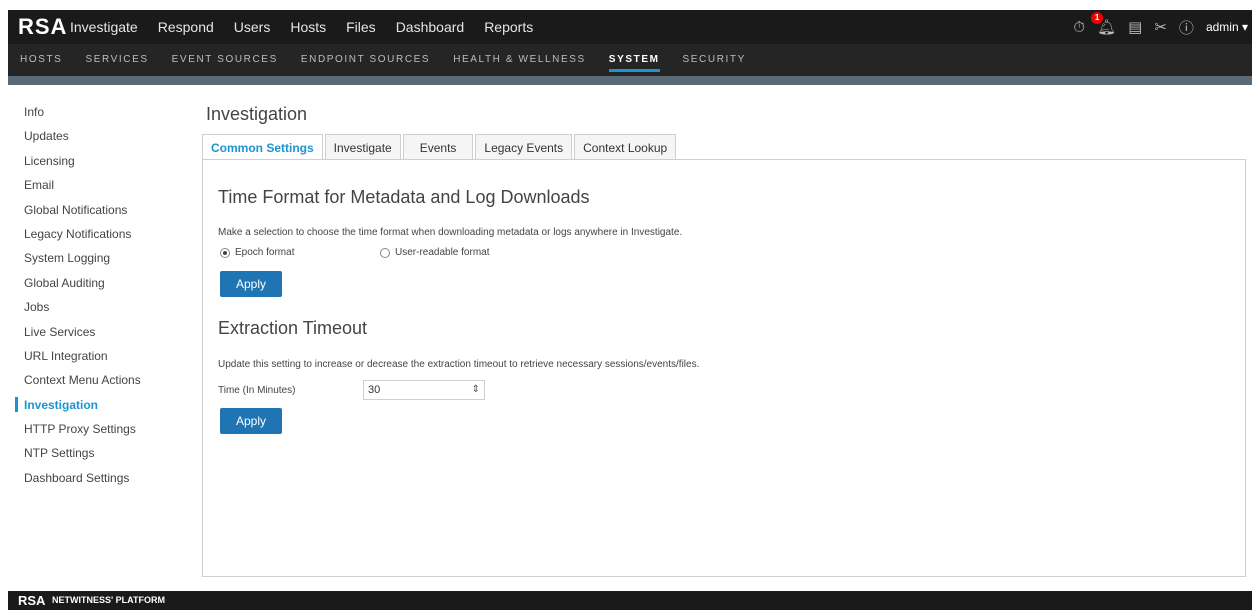 The width and height of the screenshot is (1252, 610). I want to click on user-readable-format-label: User-readable format, so click(442, 252).